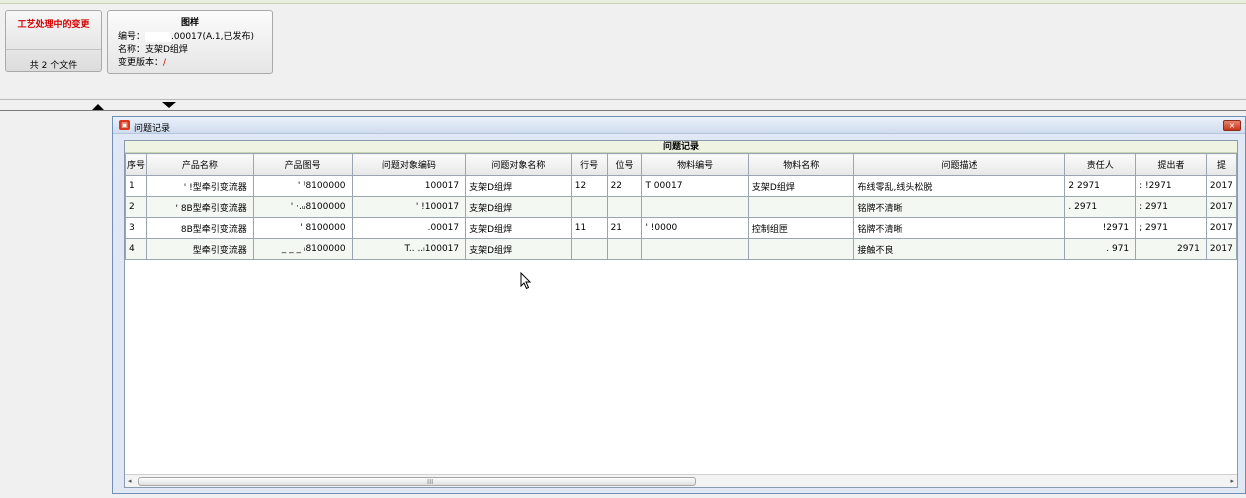  Describe the element at coordinates (623, 99) in the screenshot. I see `divider` at that location.